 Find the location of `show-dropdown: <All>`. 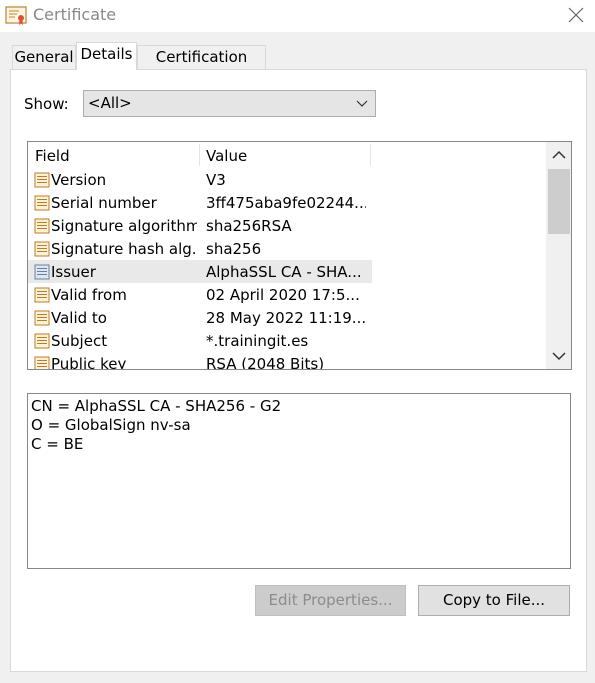

show-dropdown: <All> is located at coordinates (229, 103).